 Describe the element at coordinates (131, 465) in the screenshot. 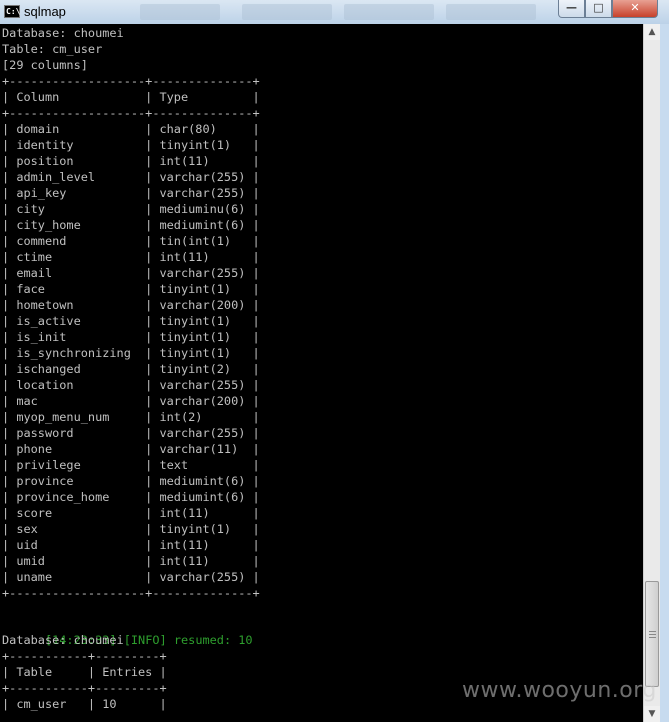

I see `console-line: | privilege | text |` at that location.